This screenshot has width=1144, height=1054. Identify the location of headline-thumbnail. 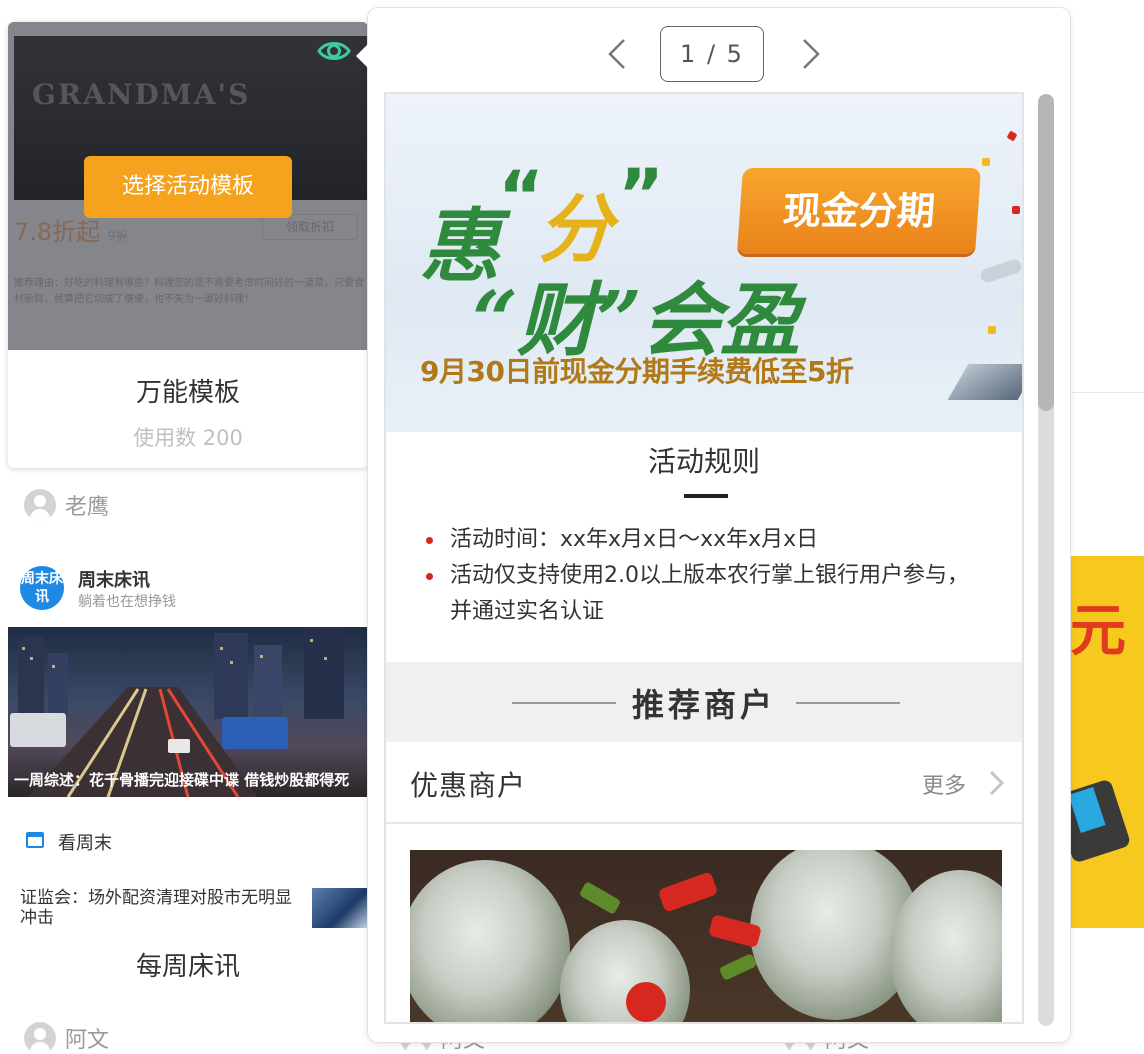
(340, 908).